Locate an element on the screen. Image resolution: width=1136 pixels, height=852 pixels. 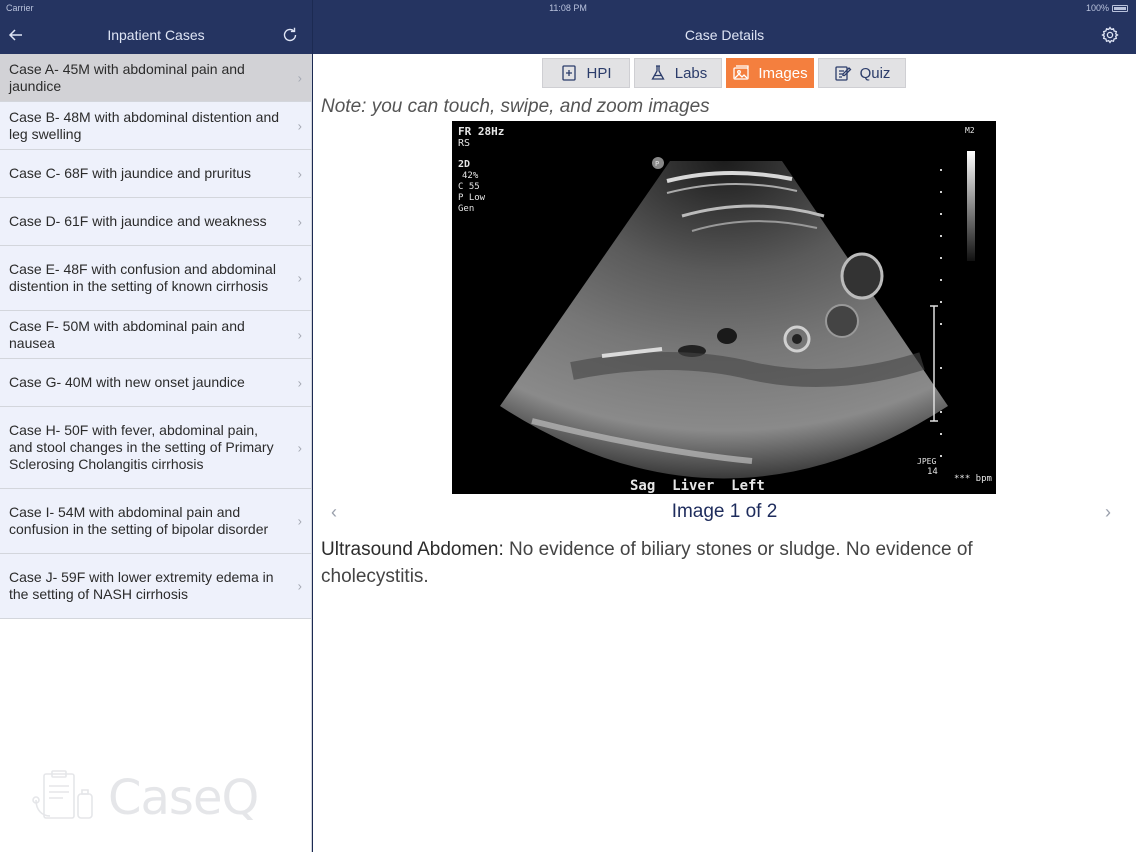
image-counter: Image 1 of 2 is located at coordinates (724, 511).